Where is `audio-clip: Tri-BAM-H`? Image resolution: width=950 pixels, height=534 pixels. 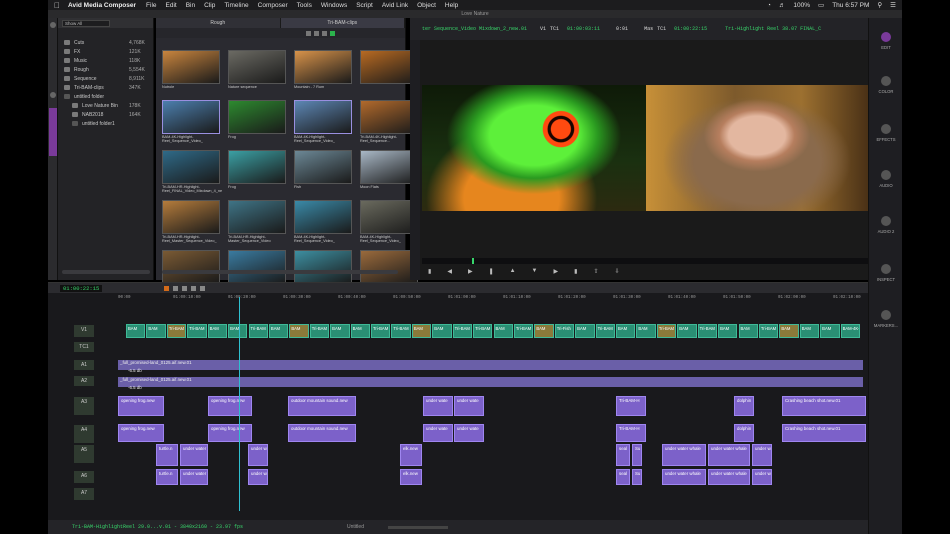
audio-clip: Tri-BAM-H is located at coordinates (631, 406).